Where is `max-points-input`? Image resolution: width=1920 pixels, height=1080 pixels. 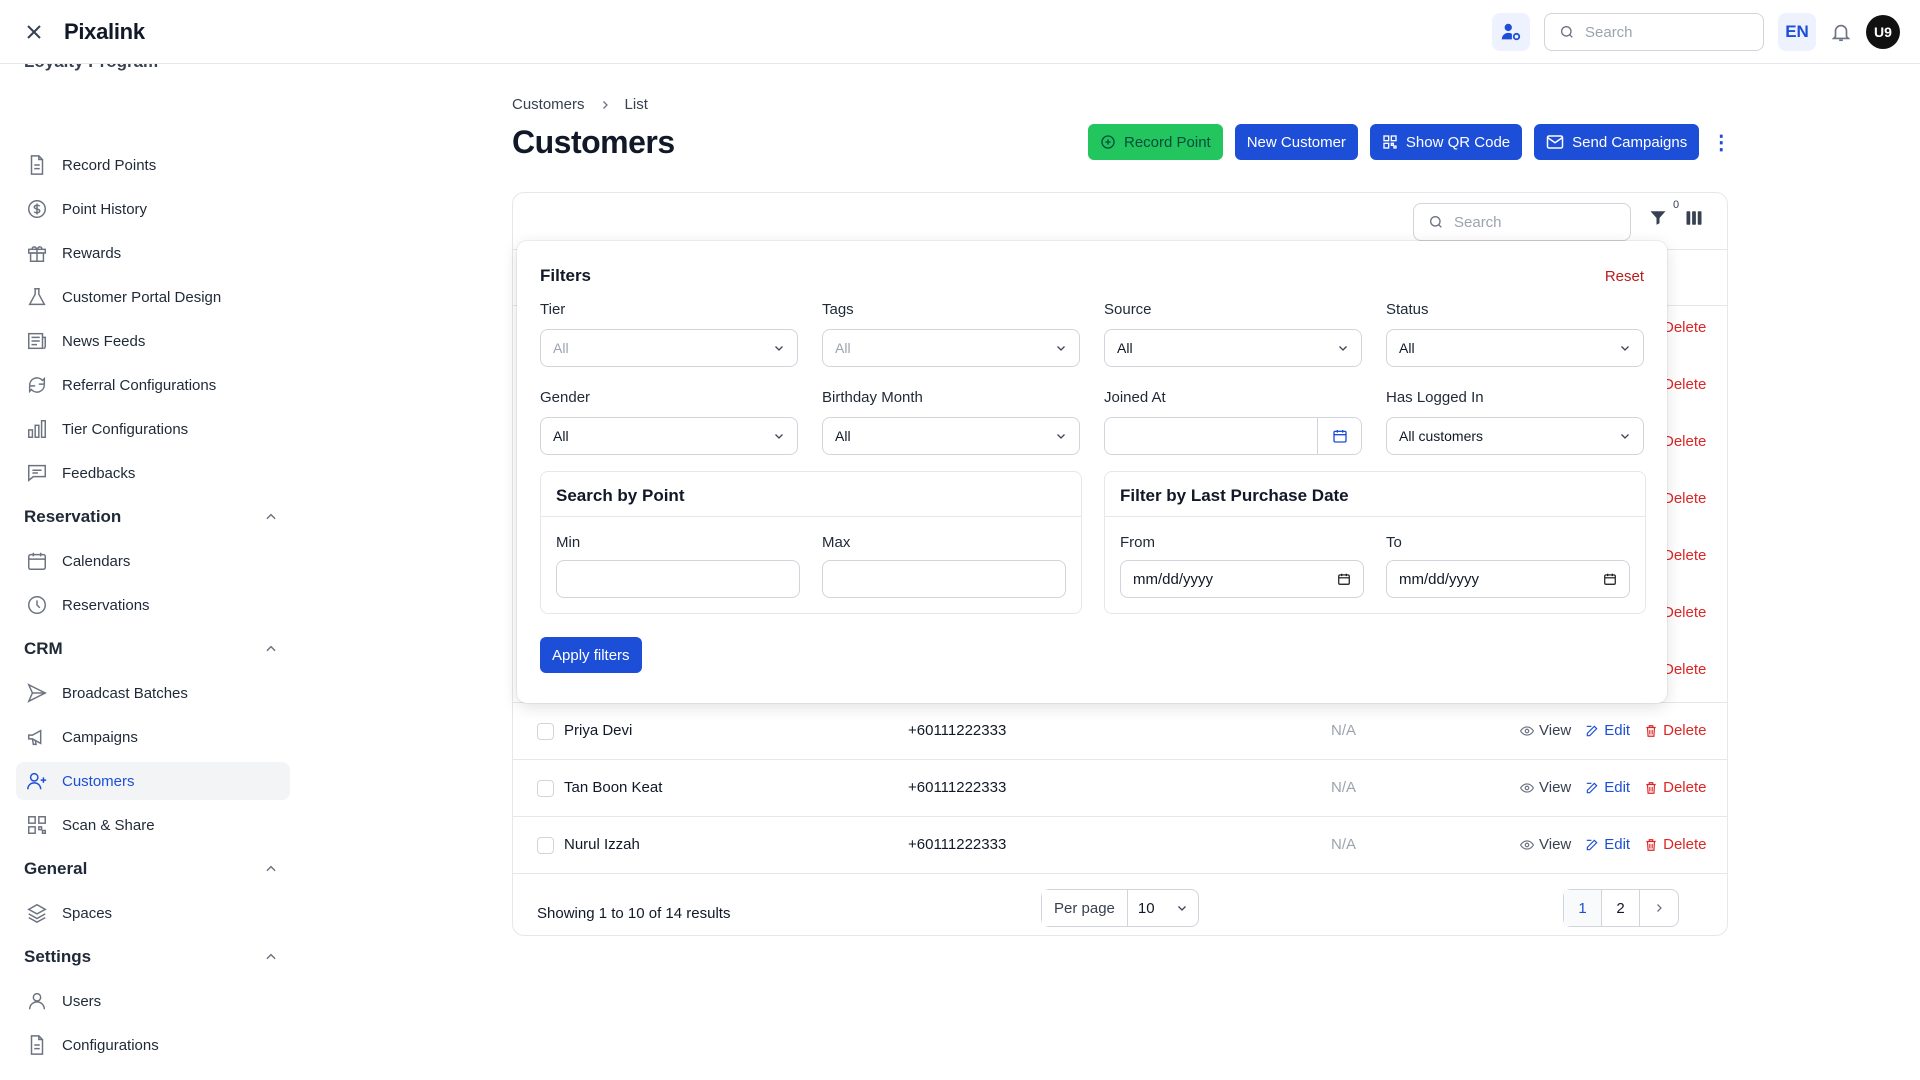 max-points-input is located at coordinates (944, 579).